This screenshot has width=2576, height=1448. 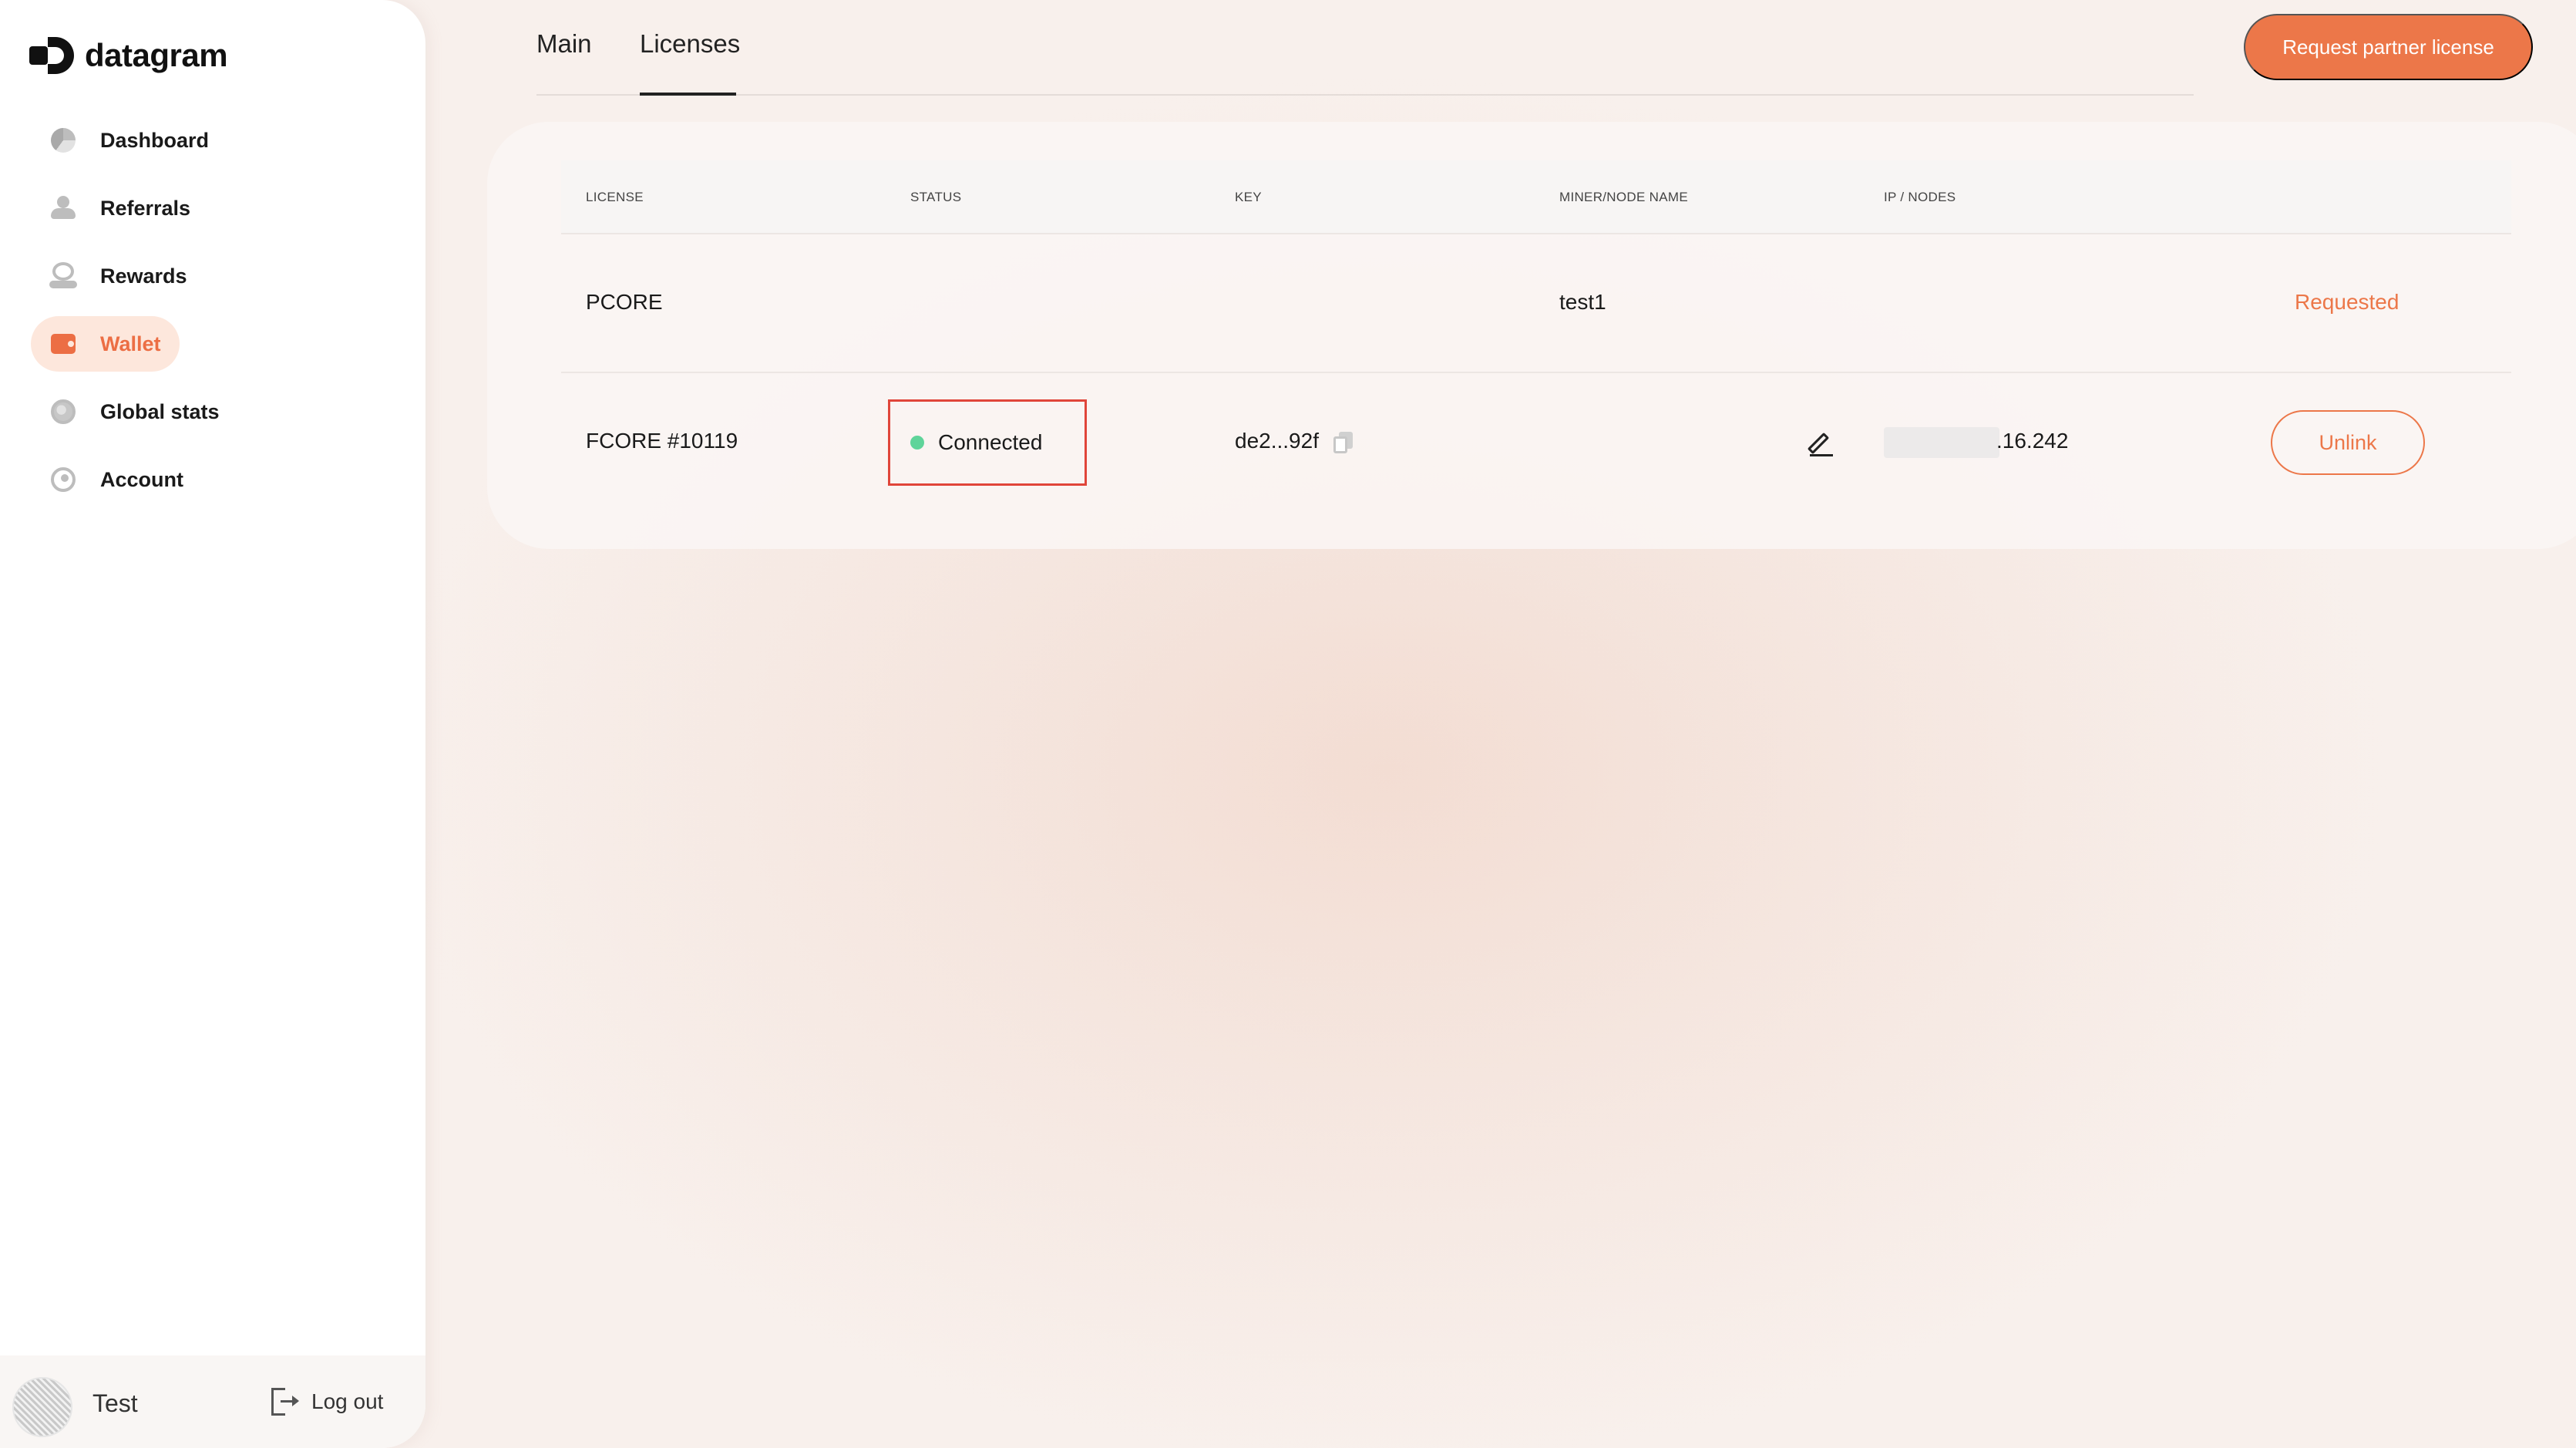 I want to click on dashboard-icon, so click(x=63, y=140).